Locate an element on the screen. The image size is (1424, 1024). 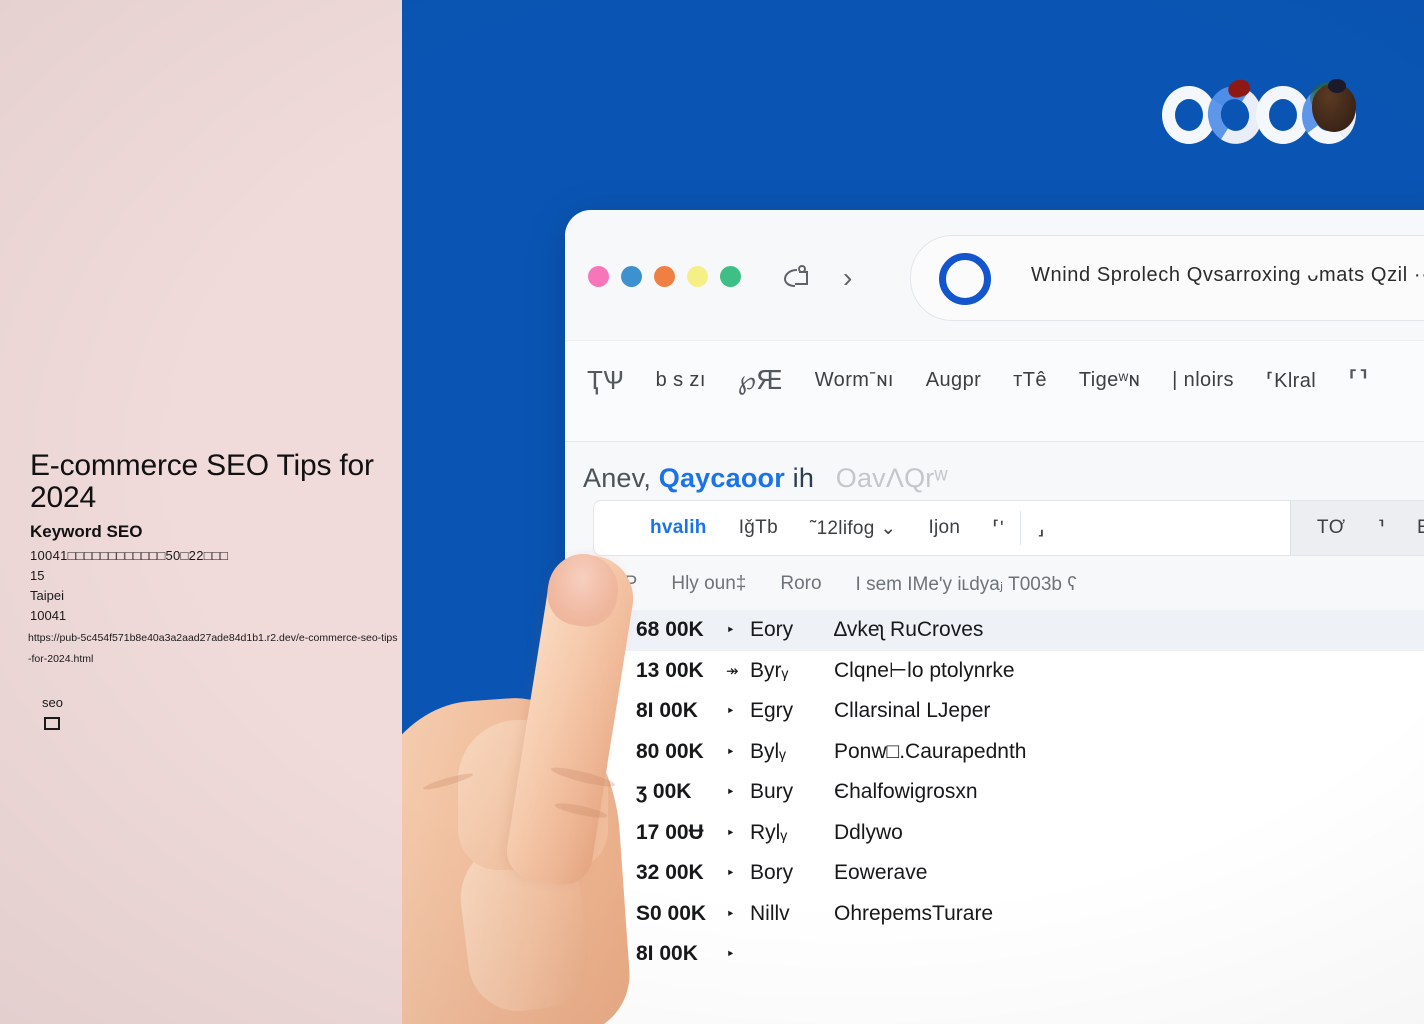
cell-difficulty: Nillᴠ is located at coordinates (770, 913).